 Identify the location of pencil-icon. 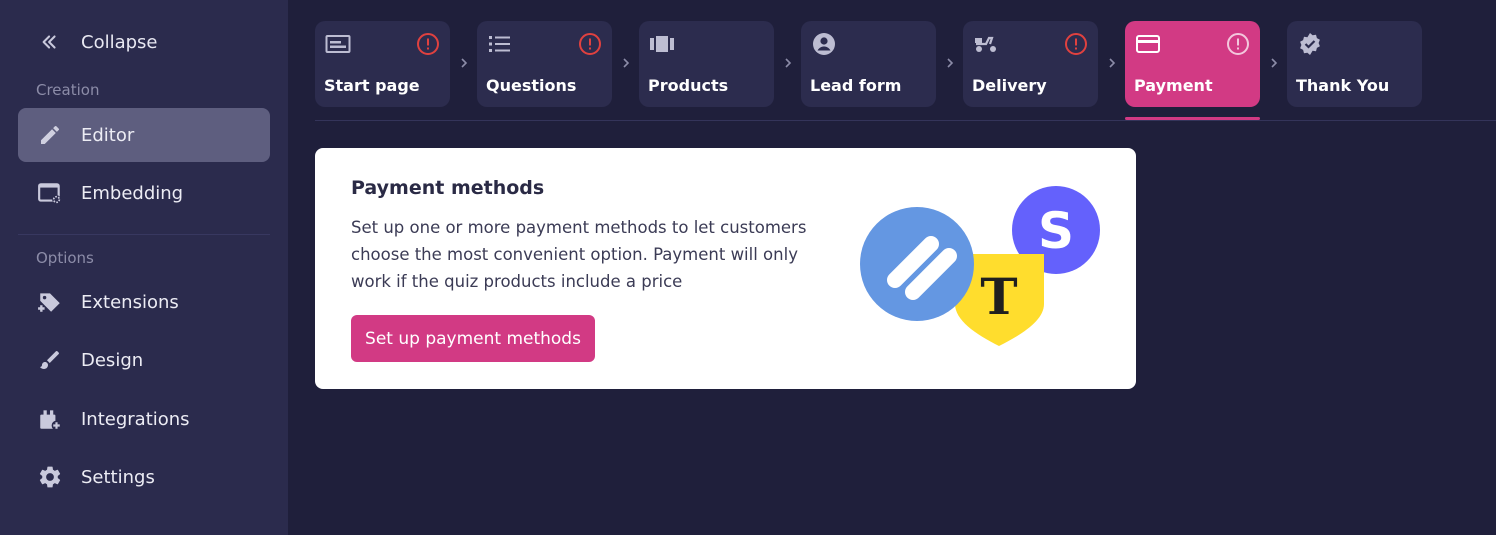
(50, 135).